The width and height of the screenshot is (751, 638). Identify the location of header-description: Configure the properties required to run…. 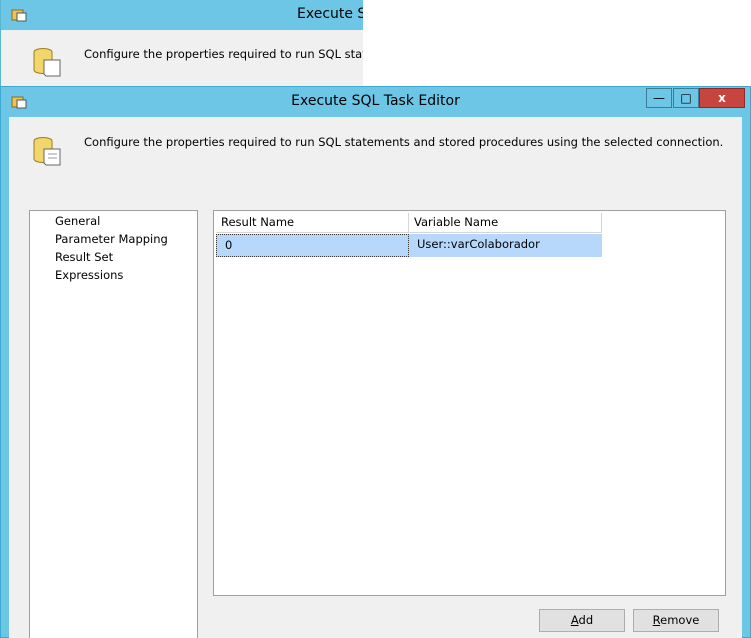
(404, 142).